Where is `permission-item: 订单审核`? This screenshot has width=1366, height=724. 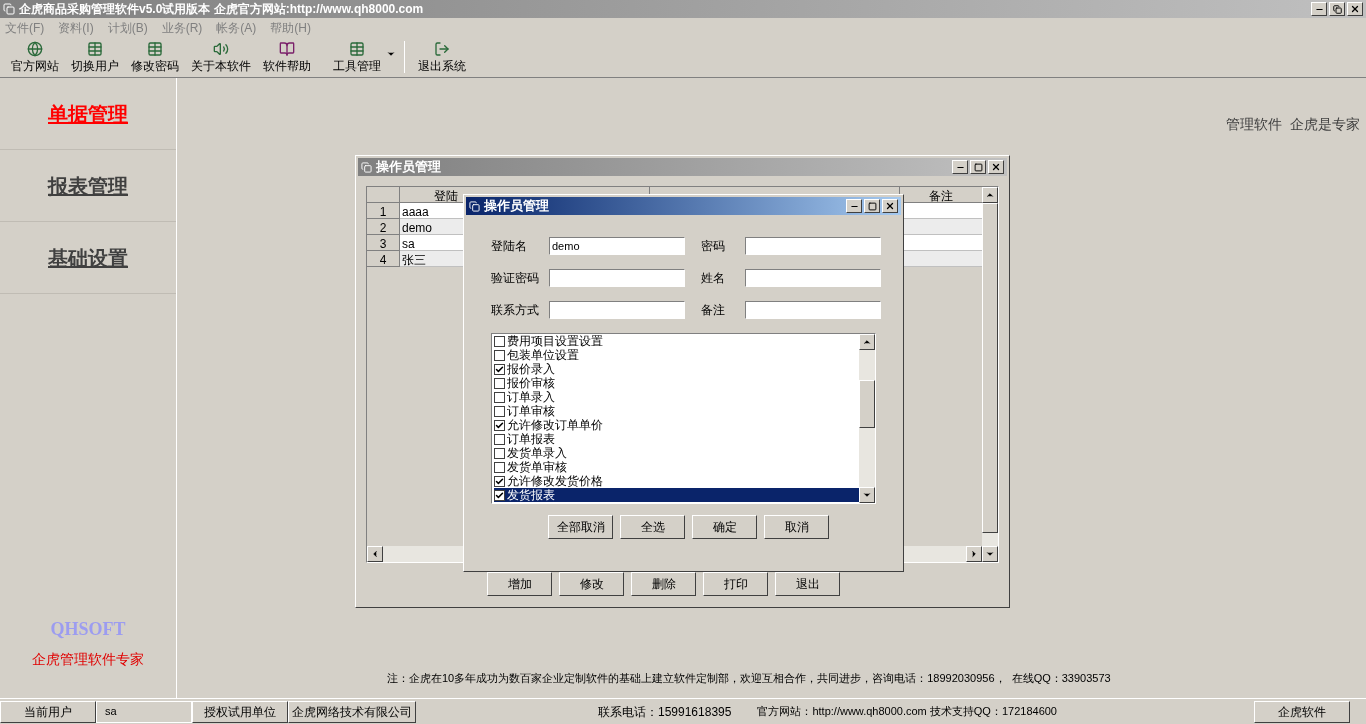
permission-item: 订单审核 is located at coordinates (676, 411).